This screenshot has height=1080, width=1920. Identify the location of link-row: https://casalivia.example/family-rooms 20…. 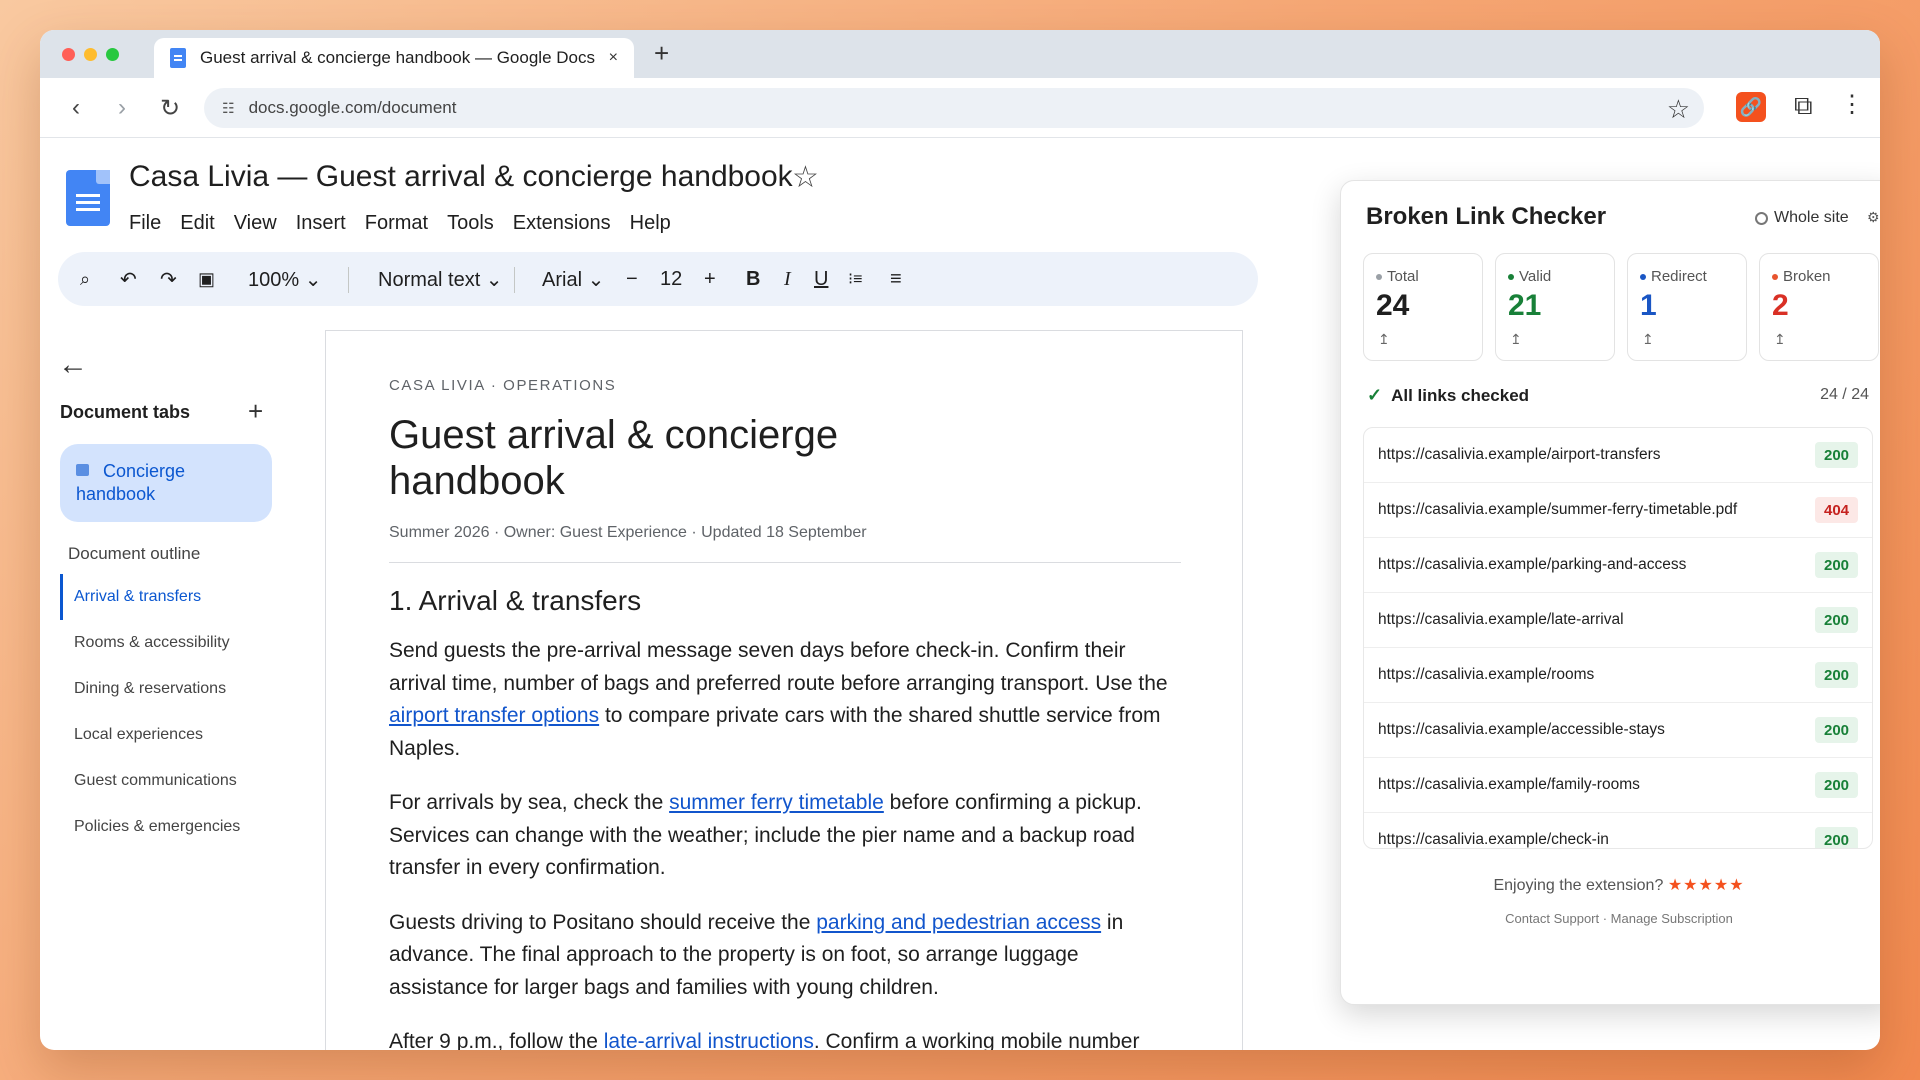
(1618, 785).